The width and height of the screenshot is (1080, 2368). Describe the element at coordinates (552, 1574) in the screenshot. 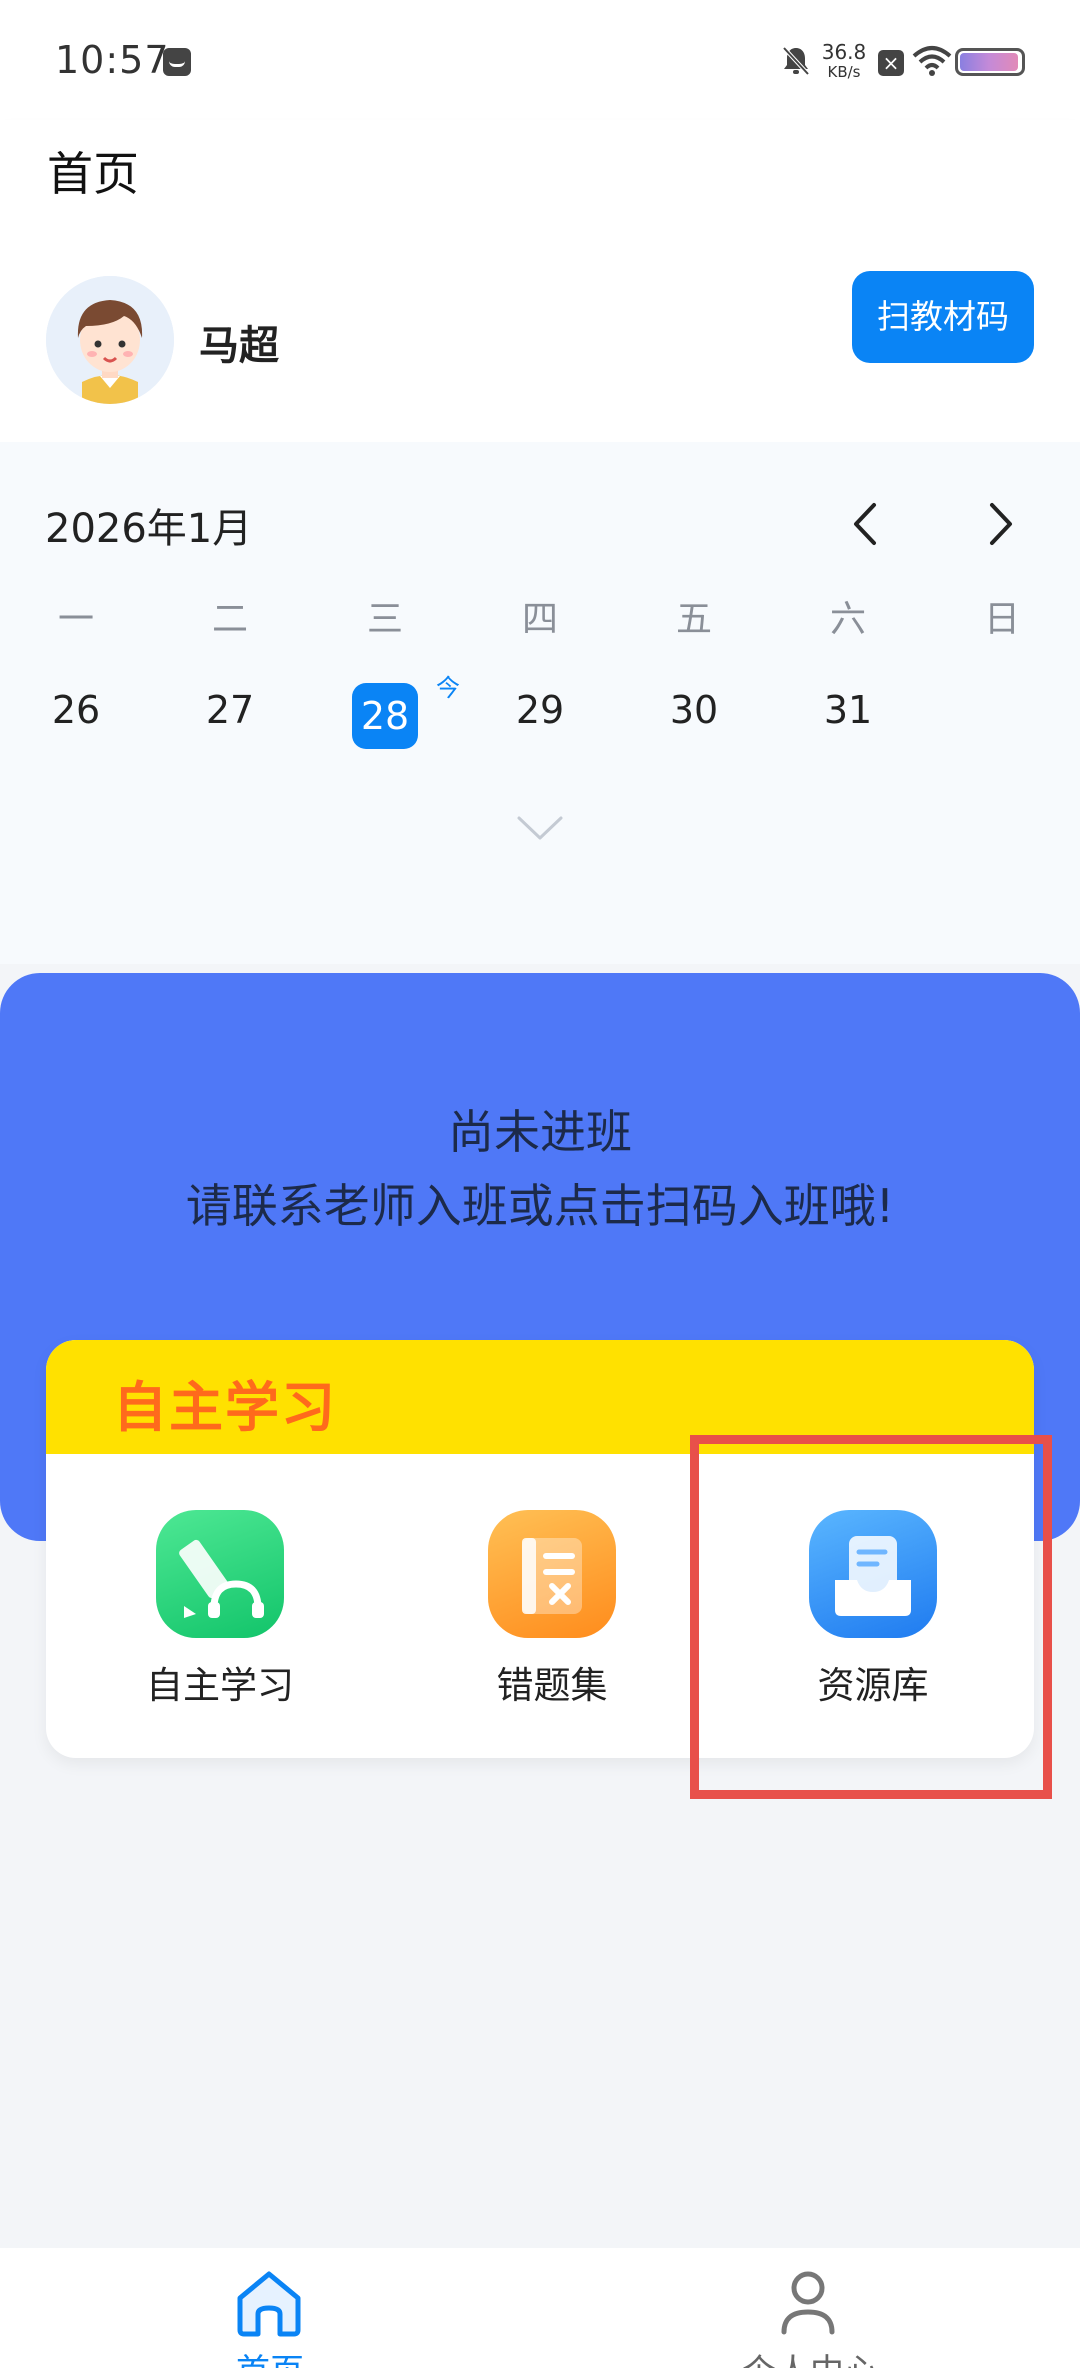

I see `notebook-x-icon` at that location.